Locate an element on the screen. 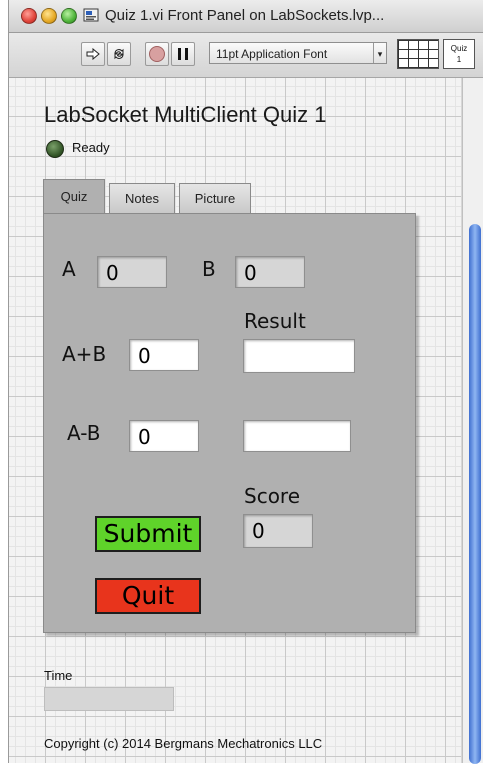 Image resolution: width=483 pixels, height=764 pixels. stop-icon is located at coordinates (157, 54).